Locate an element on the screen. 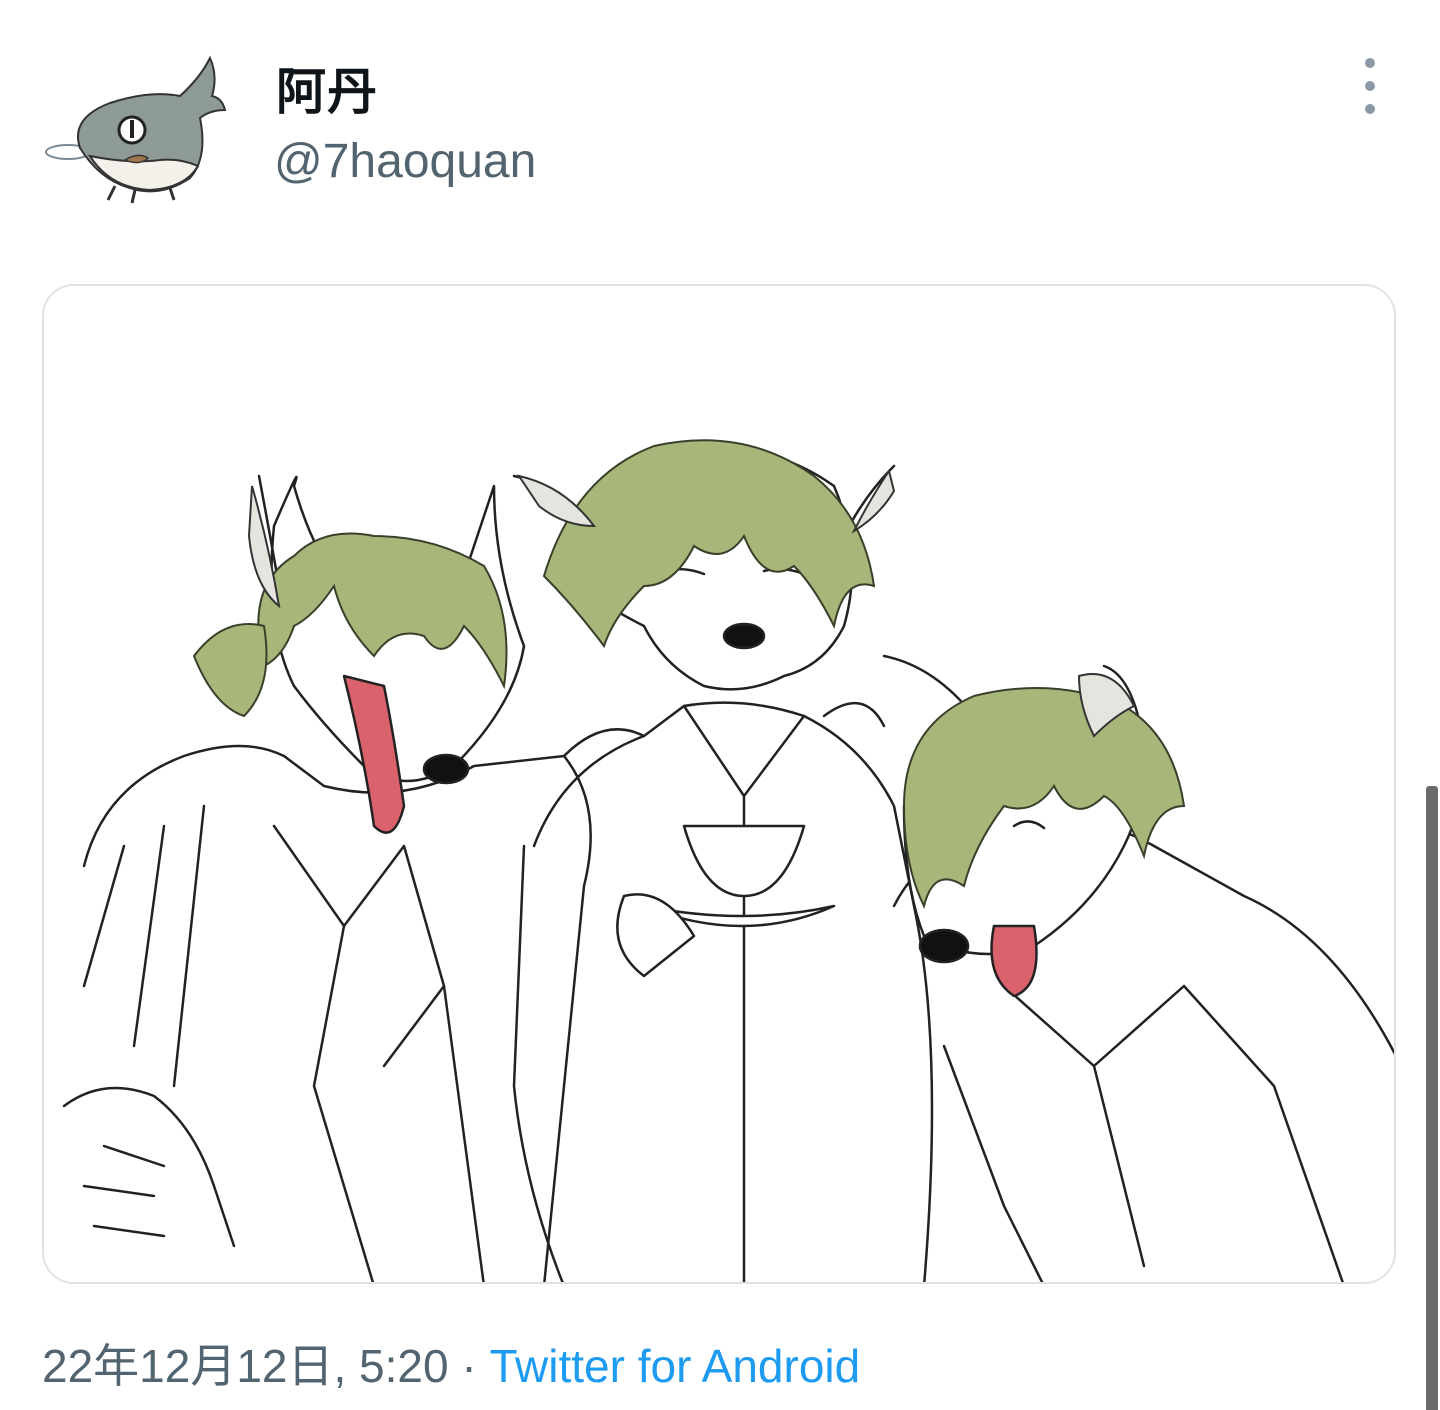  display-name: 阿丹 is located at coordinates (327, 88).